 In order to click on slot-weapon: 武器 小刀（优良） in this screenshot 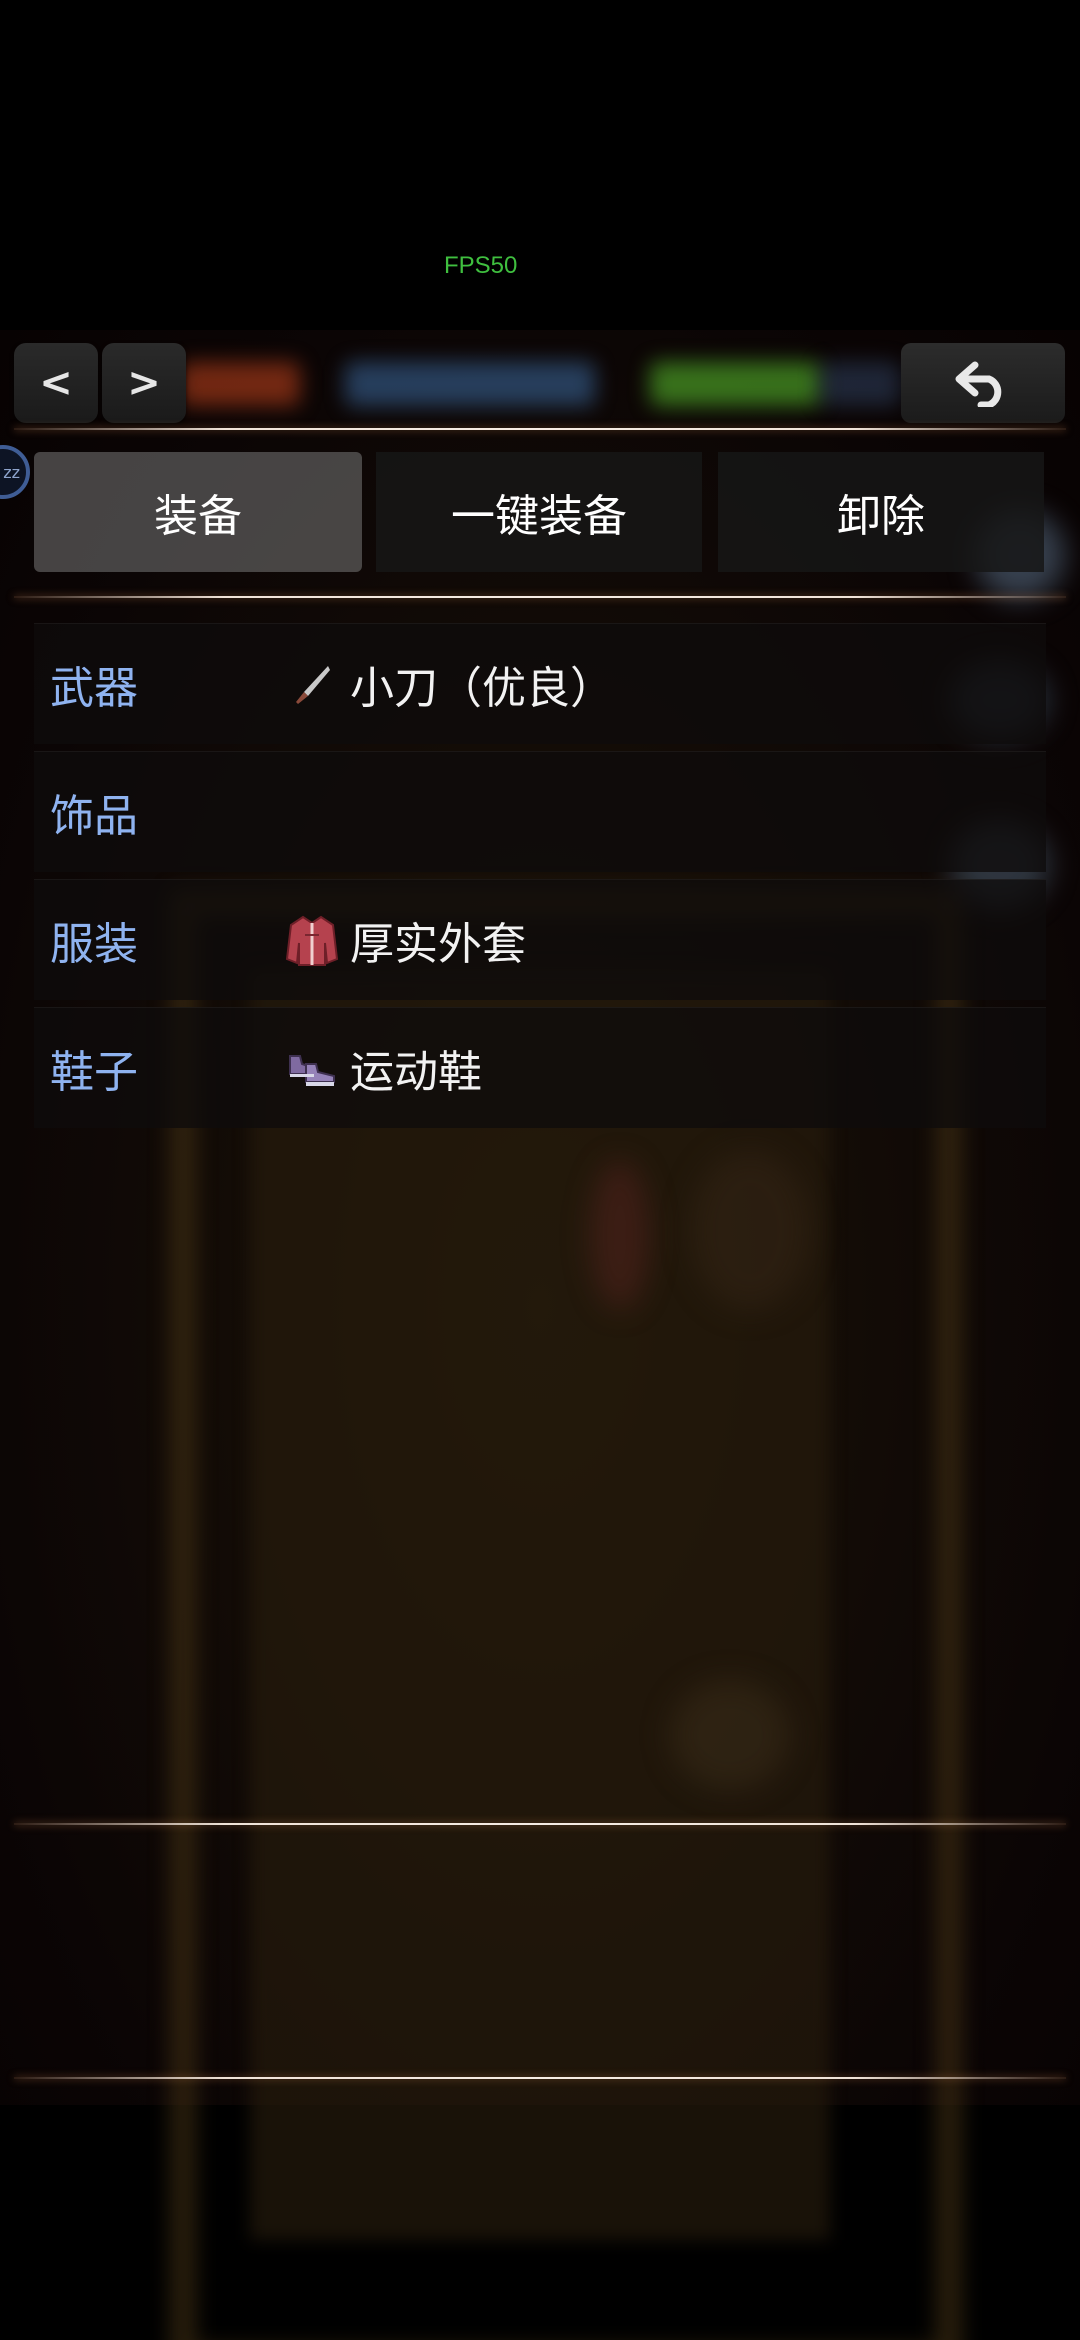, I will do `click(540, 683)`.